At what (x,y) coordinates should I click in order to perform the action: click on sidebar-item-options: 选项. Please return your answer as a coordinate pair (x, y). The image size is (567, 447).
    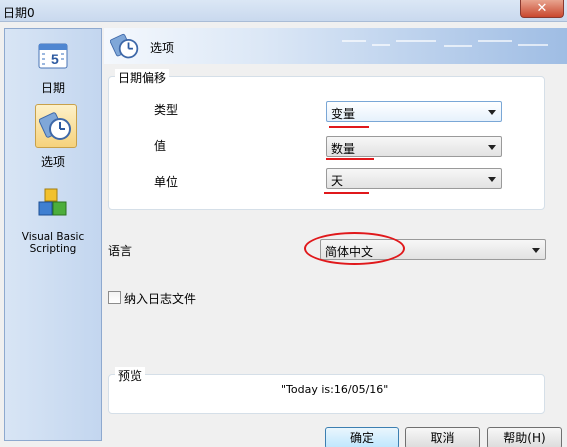
    Looking at the image, I should click on (53, 137).